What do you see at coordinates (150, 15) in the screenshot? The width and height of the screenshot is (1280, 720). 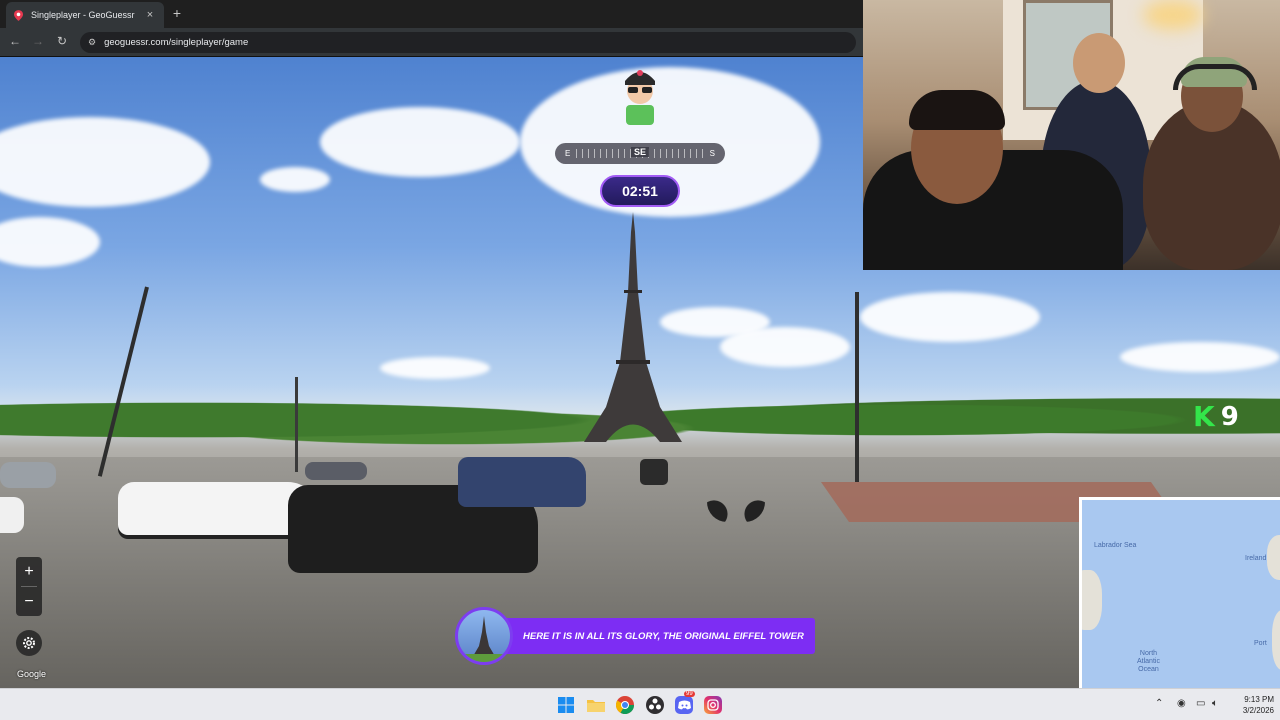 I see `tab-close-icon: ×` at bounding box center [150, 15].